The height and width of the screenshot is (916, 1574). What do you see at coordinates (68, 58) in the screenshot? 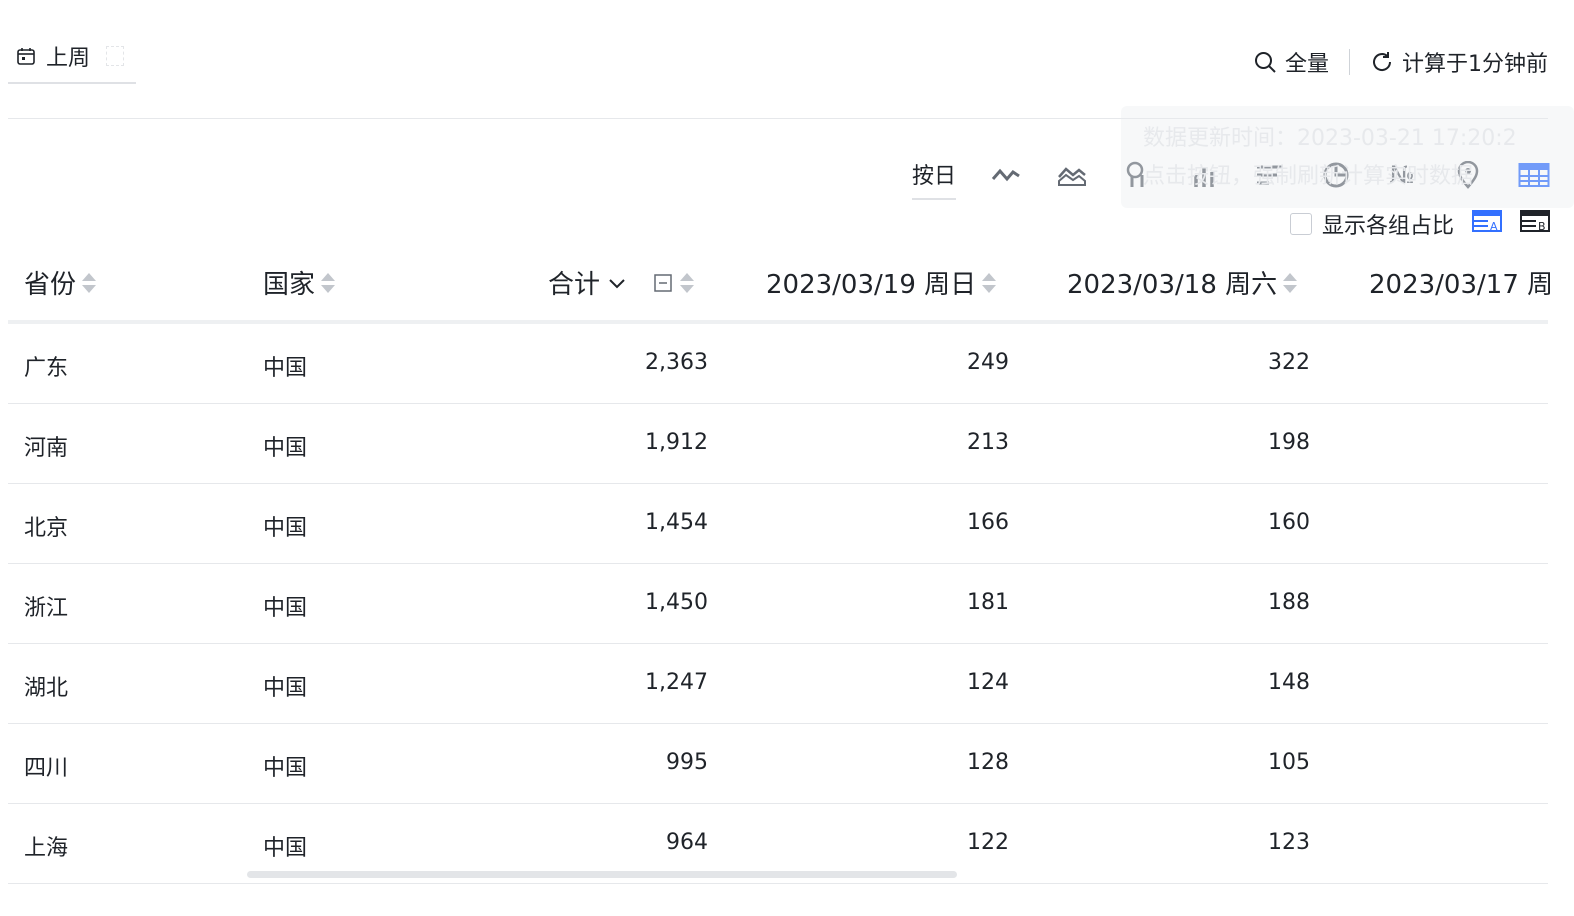
I see `date-range-label: 上周` at bounding box center [68, 58].